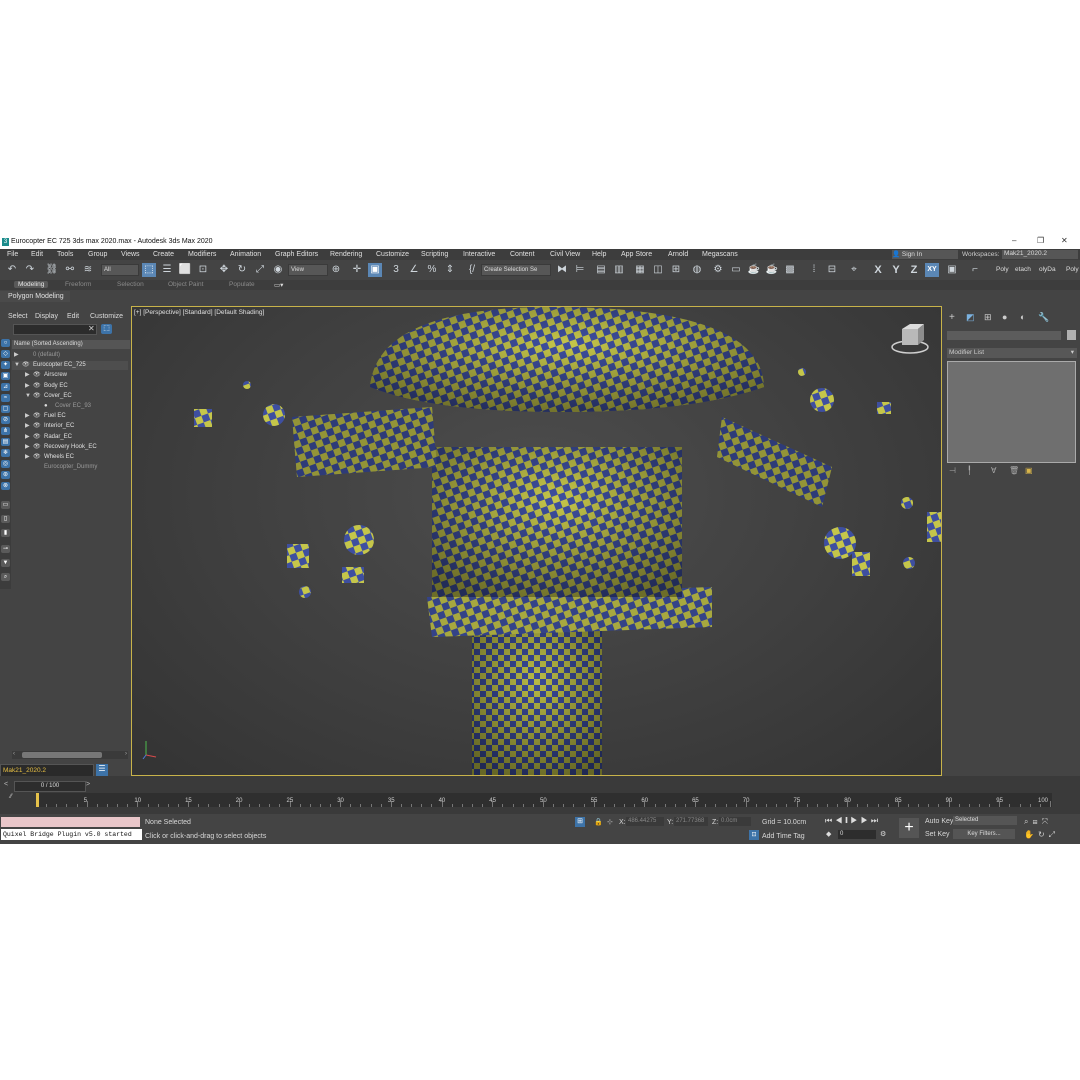 The image size is (1080, 1080). I want to click on poly-button: Poly, so click(1002, 269).